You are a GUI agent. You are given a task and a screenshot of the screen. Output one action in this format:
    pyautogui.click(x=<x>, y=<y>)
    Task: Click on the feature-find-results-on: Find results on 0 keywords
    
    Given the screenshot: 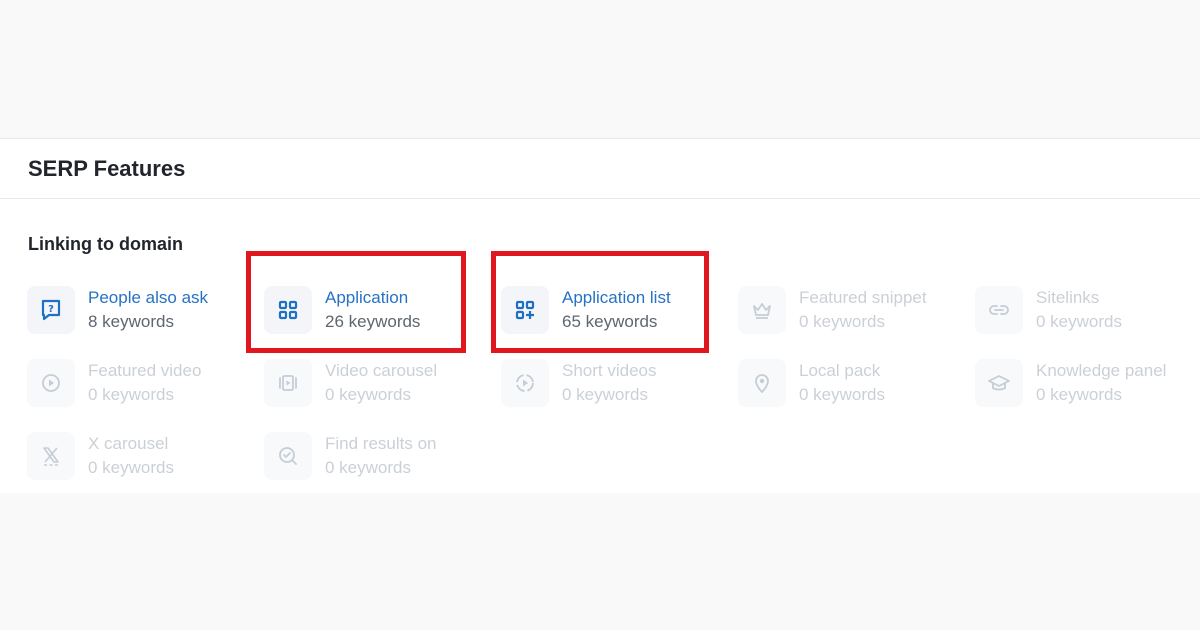 What is the action you would take?
    pyautogui.click(x=379, y=462)
    